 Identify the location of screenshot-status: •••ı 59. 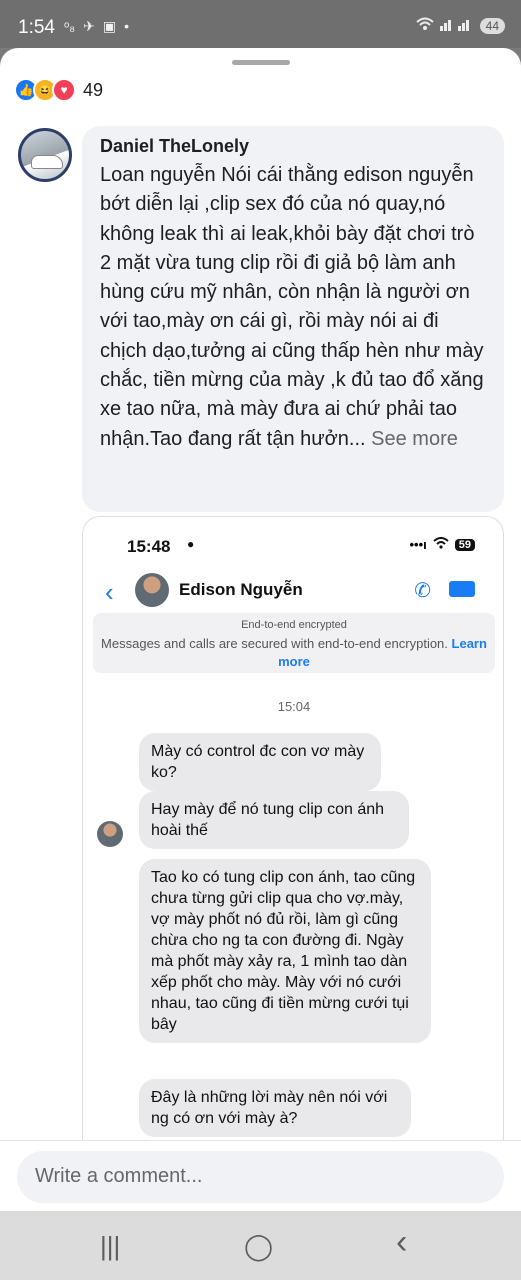
(442, 544).